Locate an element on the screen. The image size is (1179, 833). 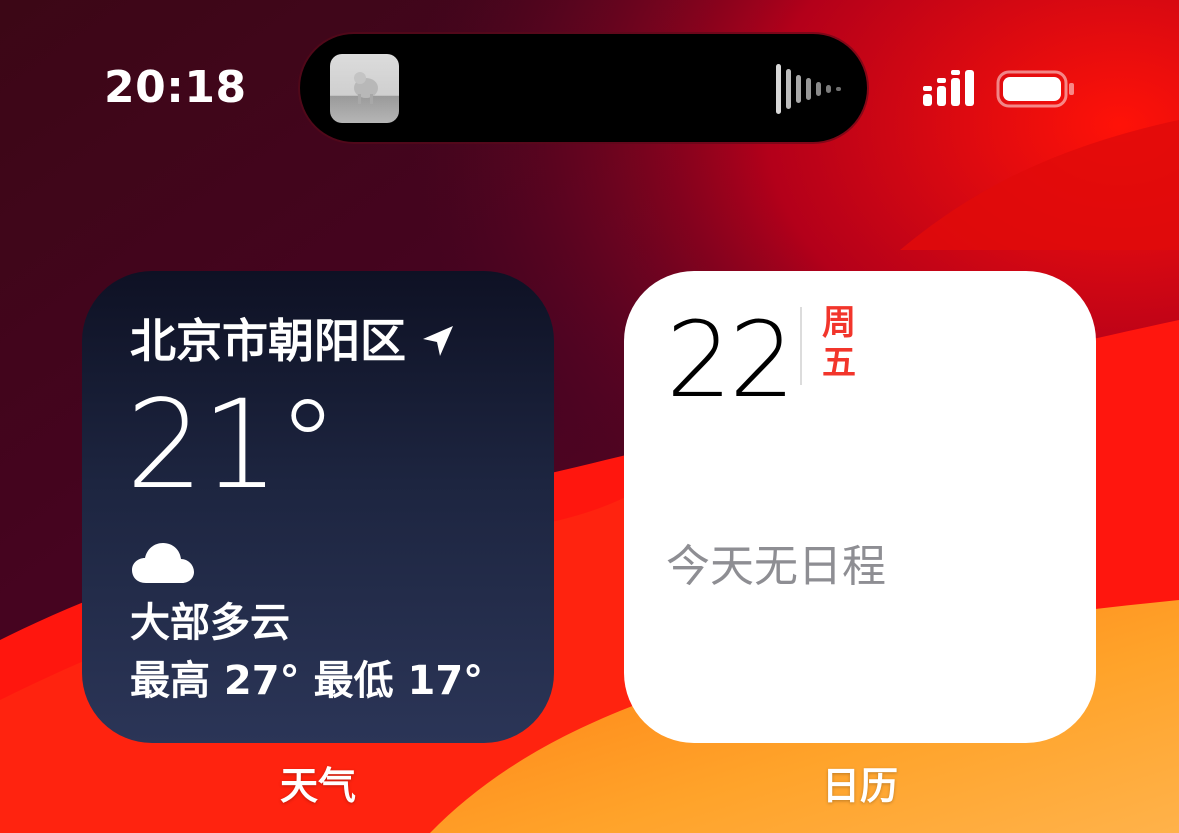
dynamic-island is located at coordinates (583, 88).